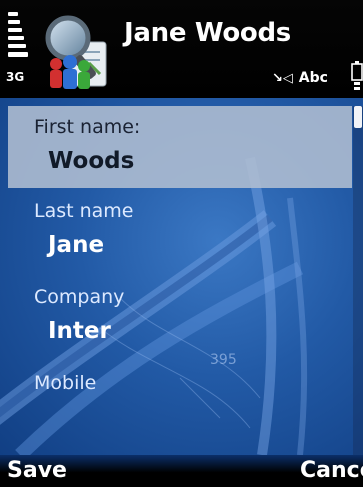 This screenshot has height=487, width=363. What do you see at coordinates (76, 245) in the screenshot?
I see `last-name-value: Jane` at bounding box center [76, 245].